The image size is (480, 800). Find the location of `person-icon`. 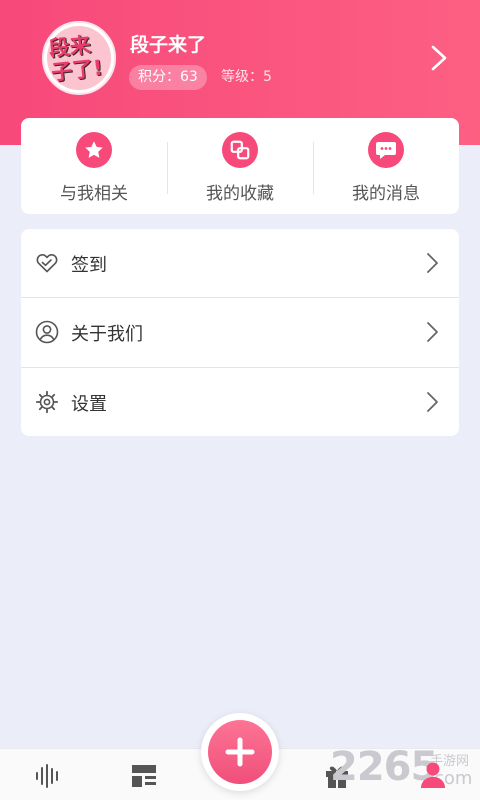

person-icon is located at coordinates (433, 775).